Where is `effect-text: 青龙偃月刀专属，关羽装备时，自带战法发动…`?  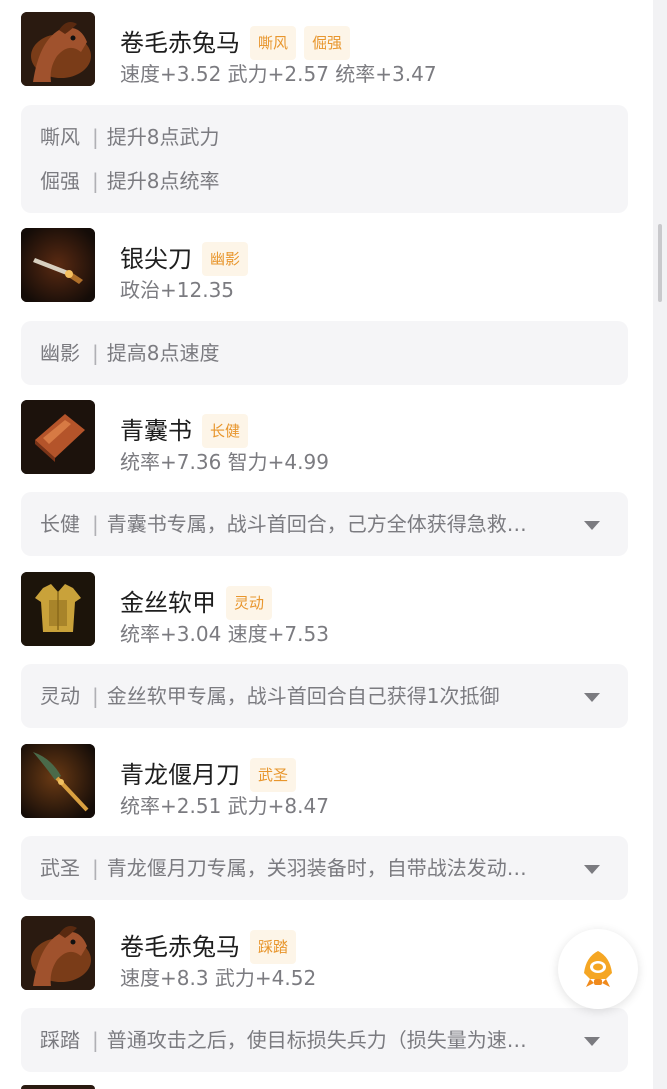
effect-text: 青龙偃月刀专属，关羽装备时，自带战法发动… is located at coordinates (316, 868).